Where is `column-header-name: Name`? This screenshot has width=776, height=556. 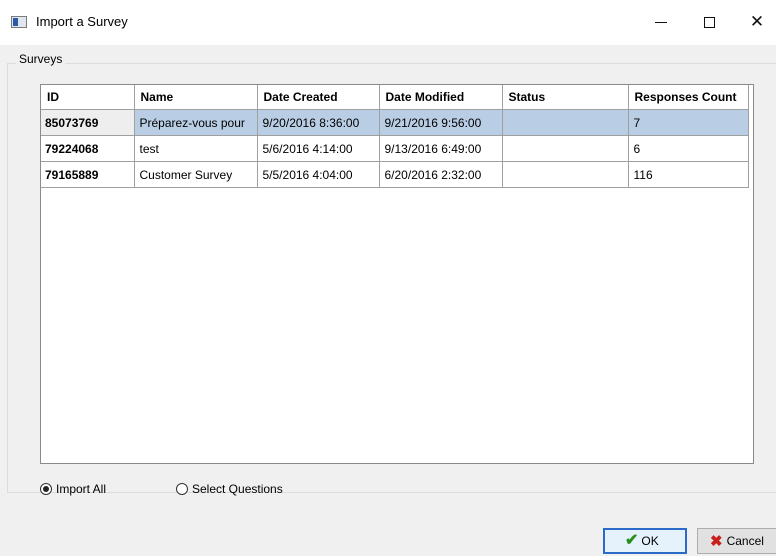
column-header-name: Name is located at coordinates (196, 97).